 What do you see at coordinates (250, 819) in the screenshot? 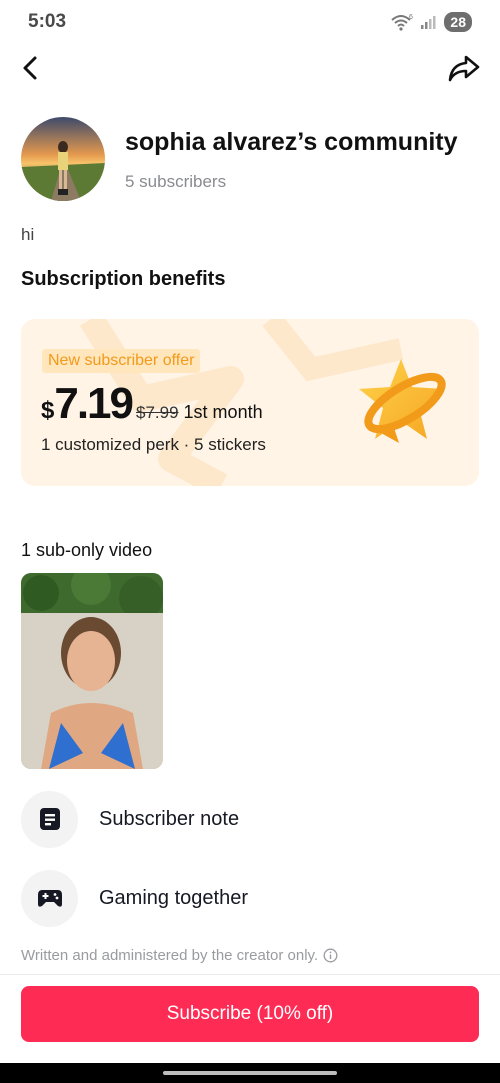
I see `benefit-item-subscriber-note: Subscriber note` at bounding box center [250, 819].